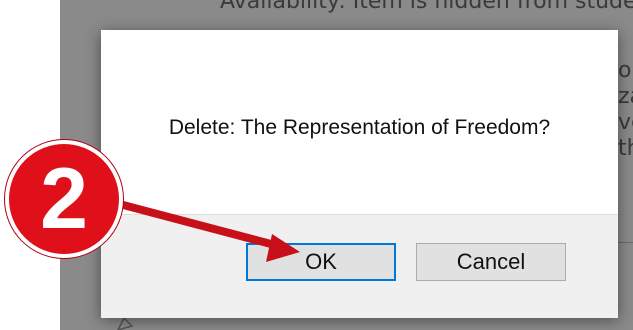  What do you see at coordinates (64, 199) in the screenshot?
I see `step-number-badge: 2` at bounding box center [64, 199].